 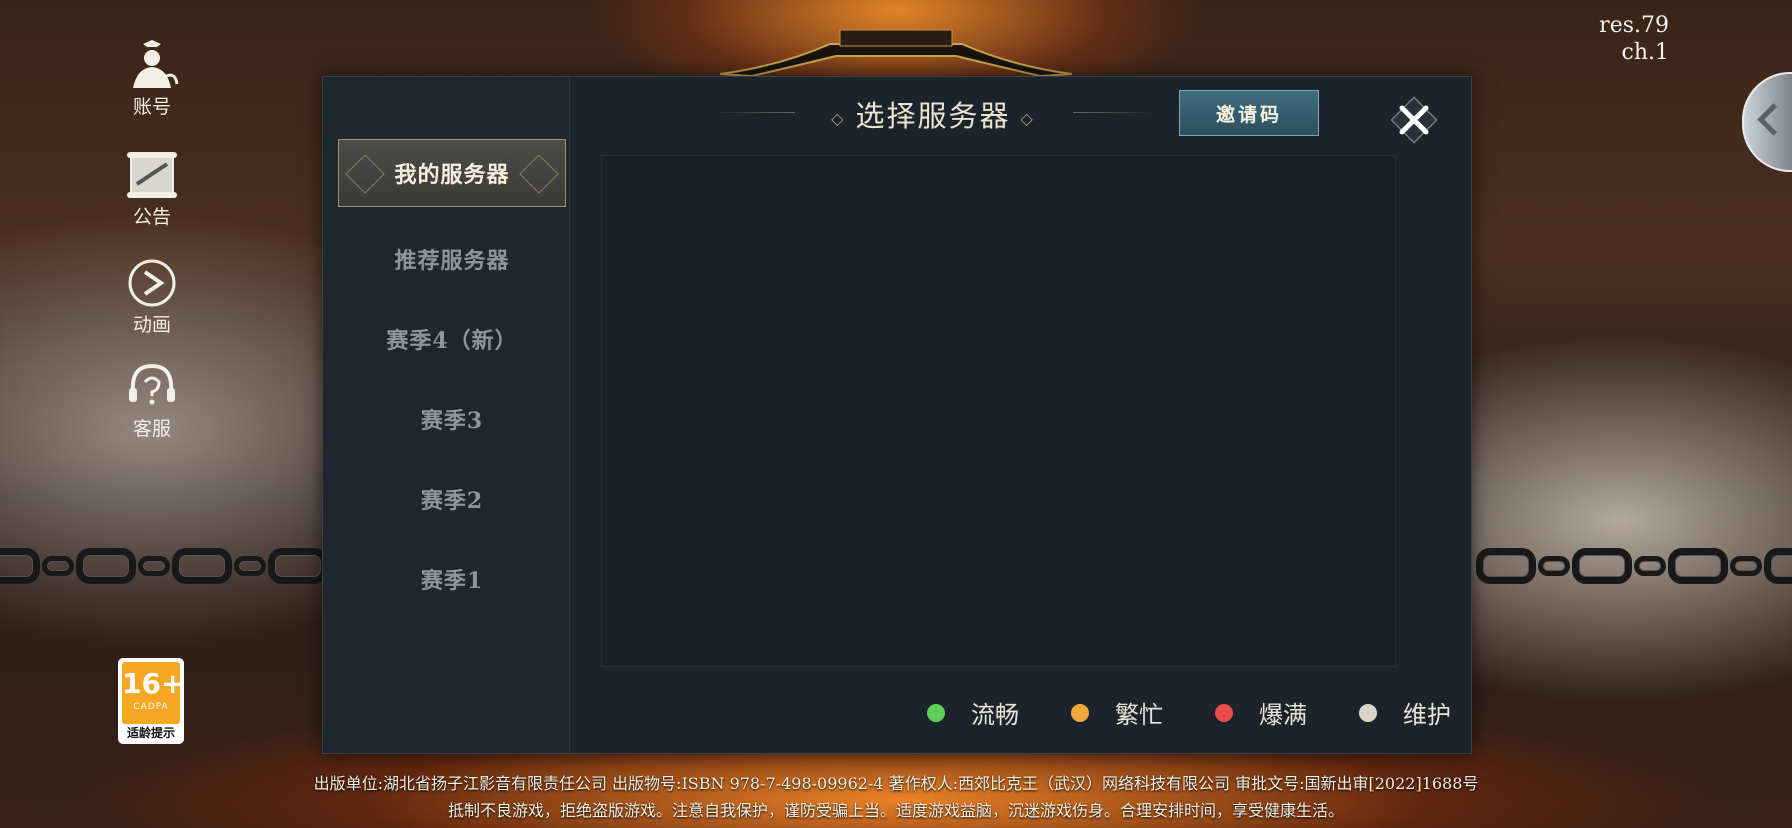 I want to click on menu-notice: 公告, so click(x=152, y=189).